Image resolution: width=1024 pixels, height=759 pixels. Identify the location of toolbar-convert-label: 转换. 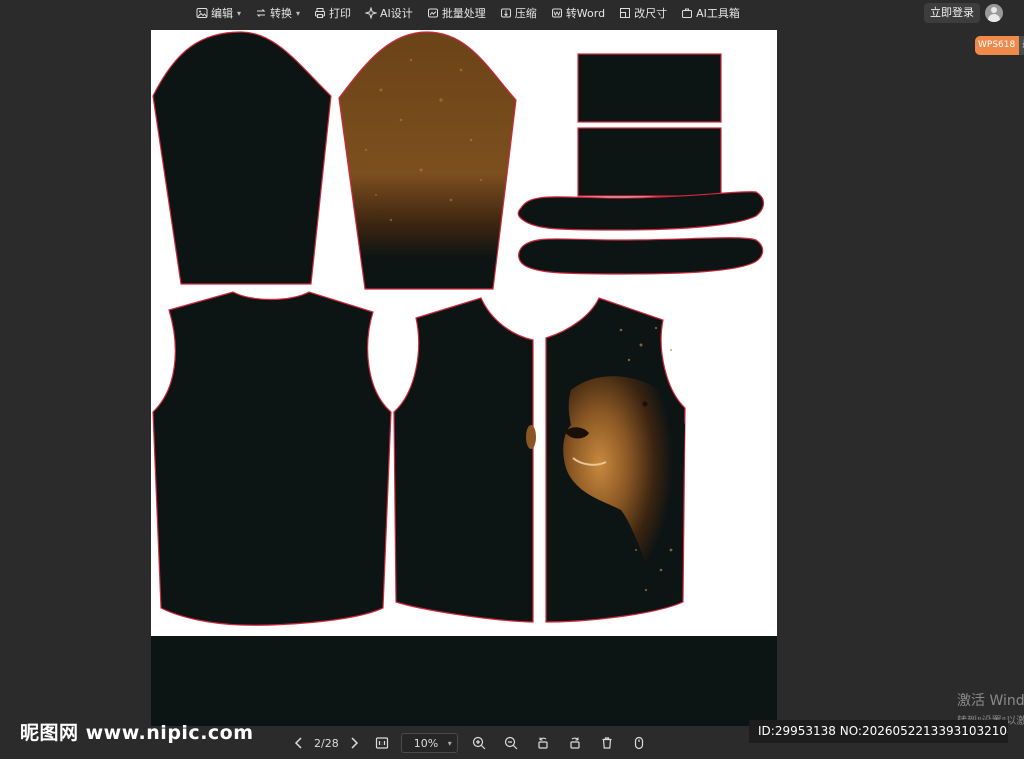
(281, 13).